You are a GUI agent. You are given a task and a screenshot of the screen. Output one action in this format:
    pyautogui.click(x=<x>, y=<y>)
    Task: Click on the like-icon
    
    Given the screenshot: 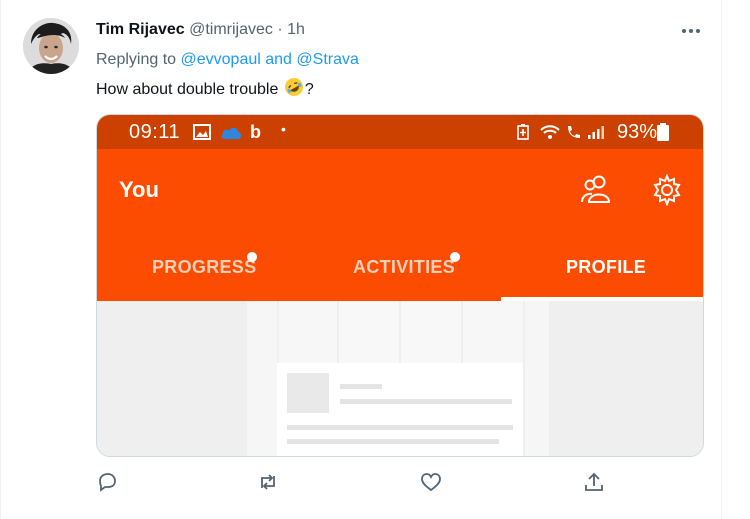 What is the action you would take?
    pyautogui.click(x=431, y=482)
    